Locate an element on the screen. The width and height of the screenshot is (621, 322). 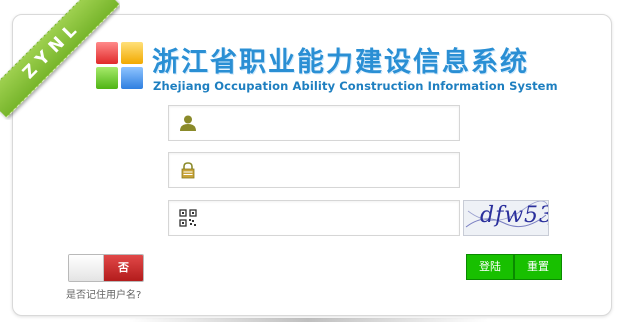
logo-red-square is located at coordinates (107, 53).